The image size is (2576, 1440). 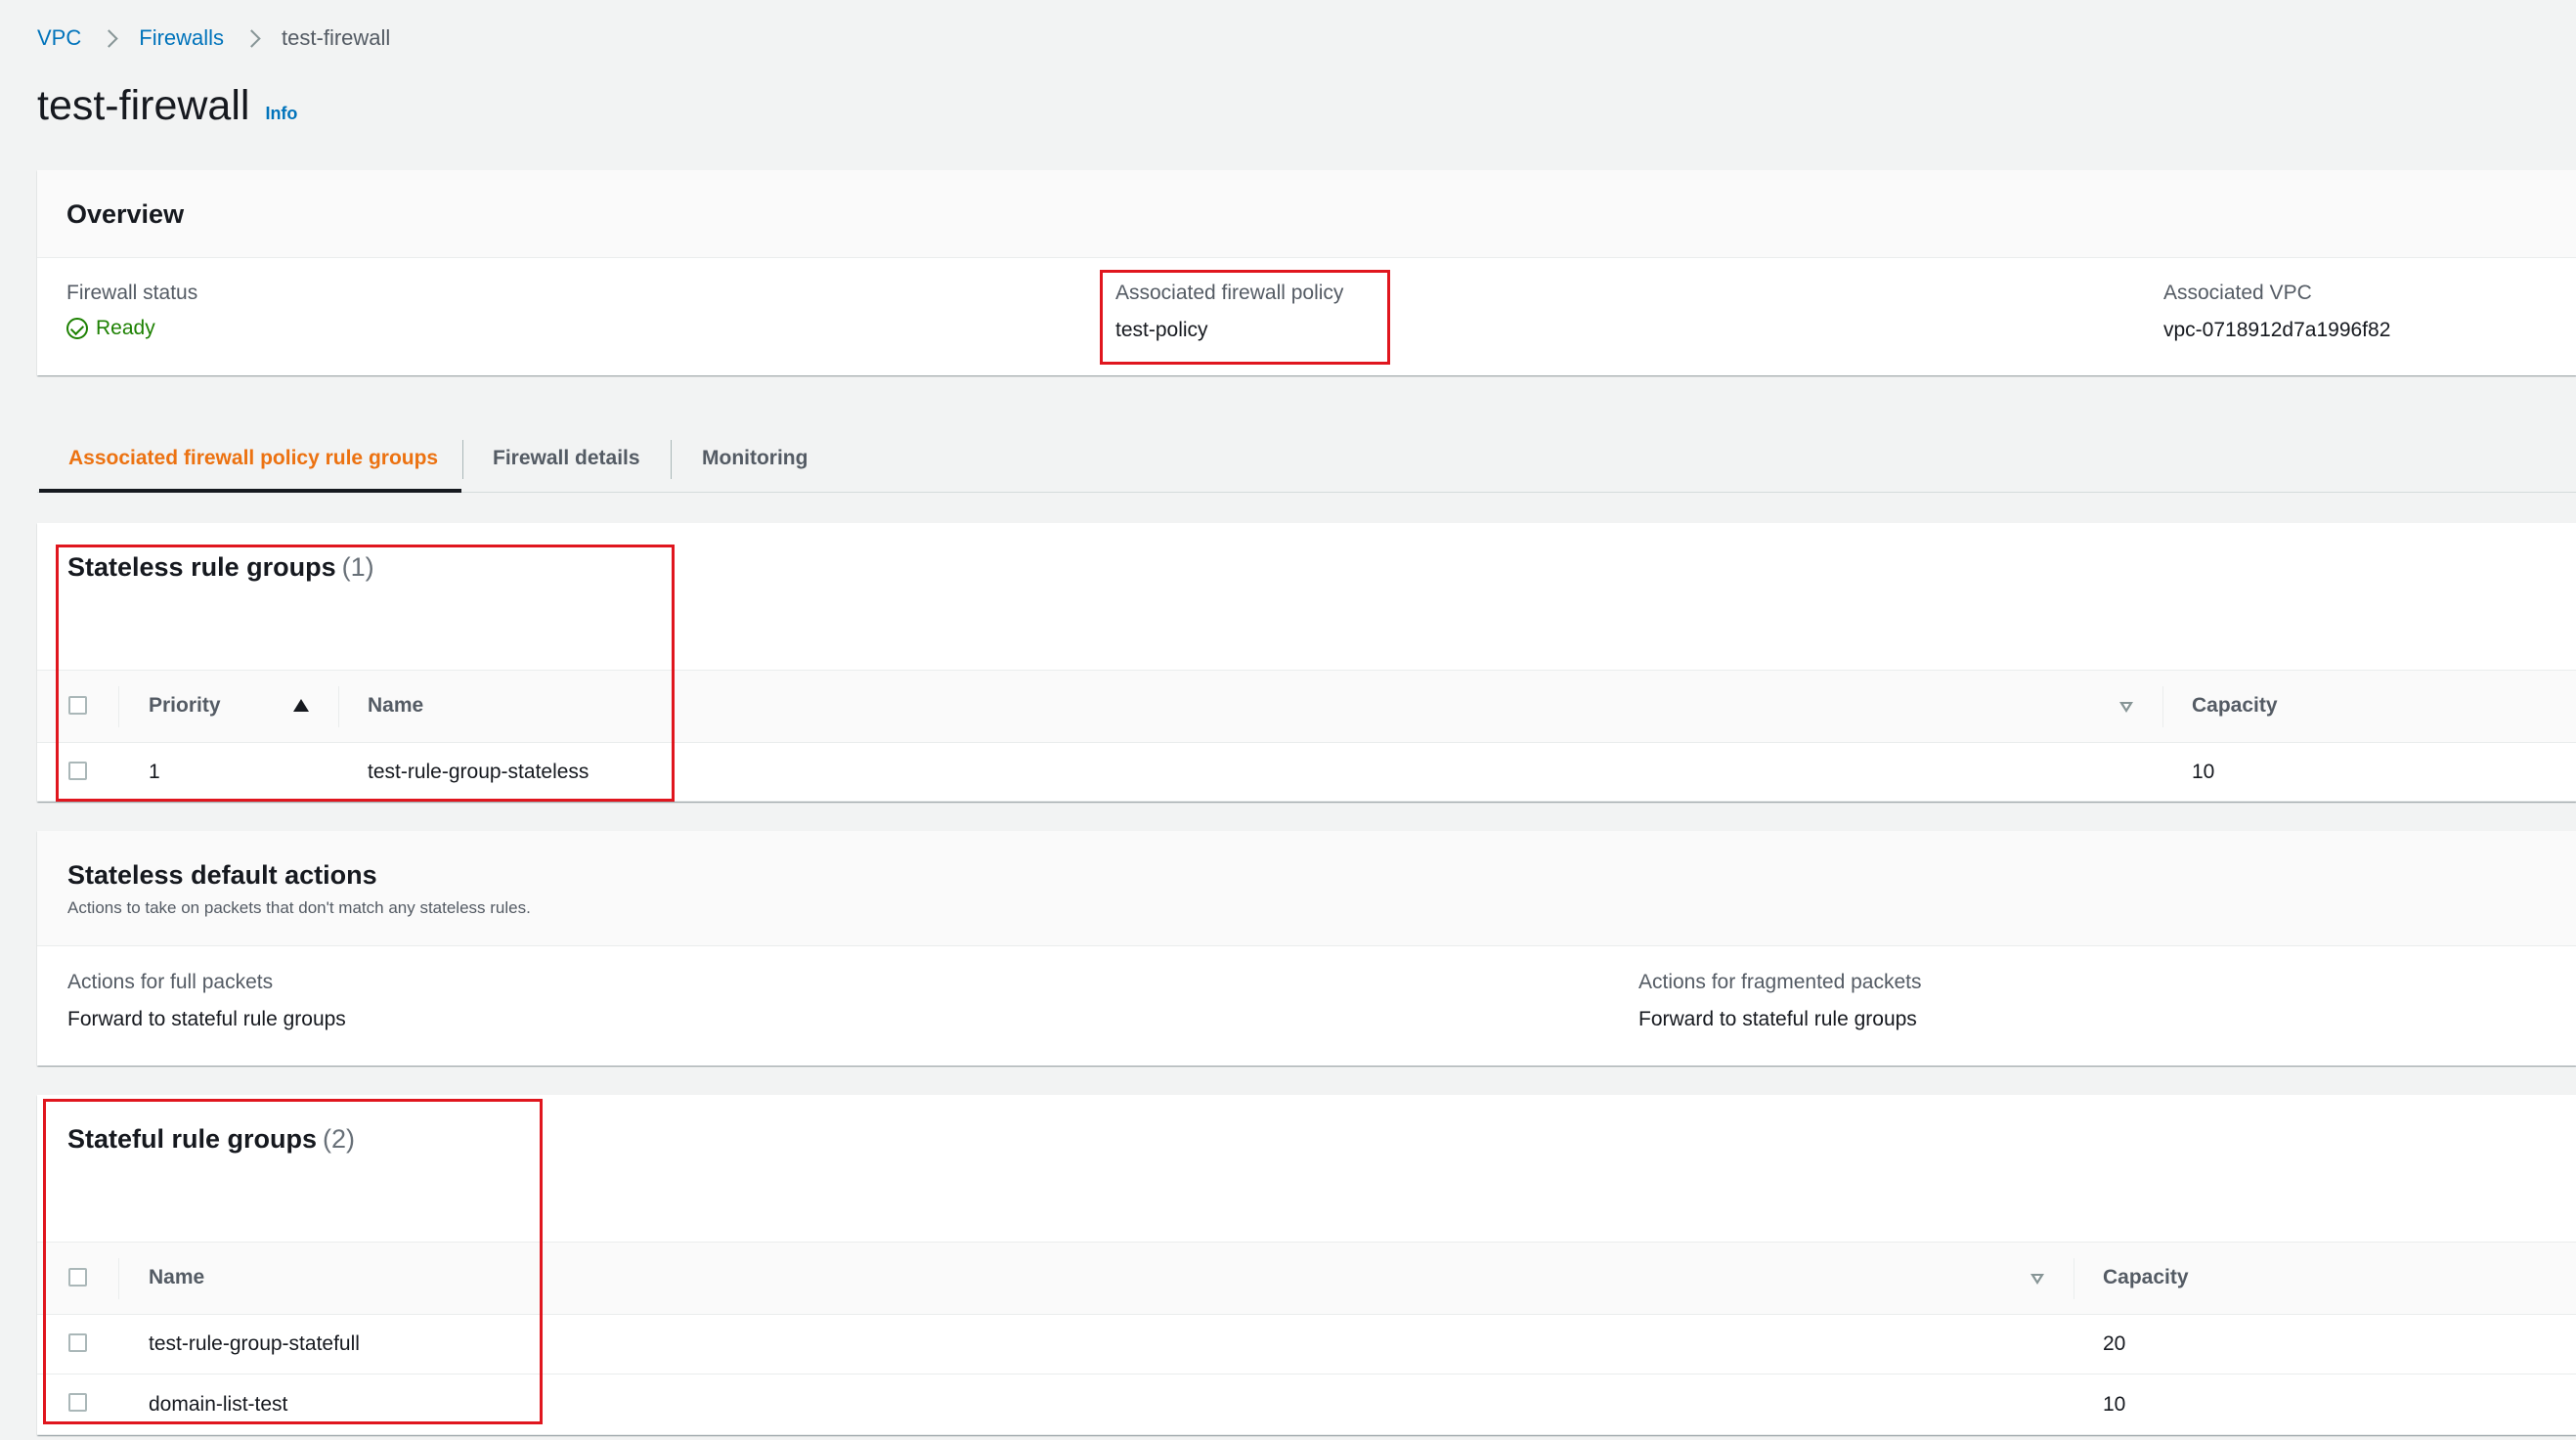 I want to click on fragmented-packets-value: Forward to stateful rule groups, so click(x=1777, y=1019).